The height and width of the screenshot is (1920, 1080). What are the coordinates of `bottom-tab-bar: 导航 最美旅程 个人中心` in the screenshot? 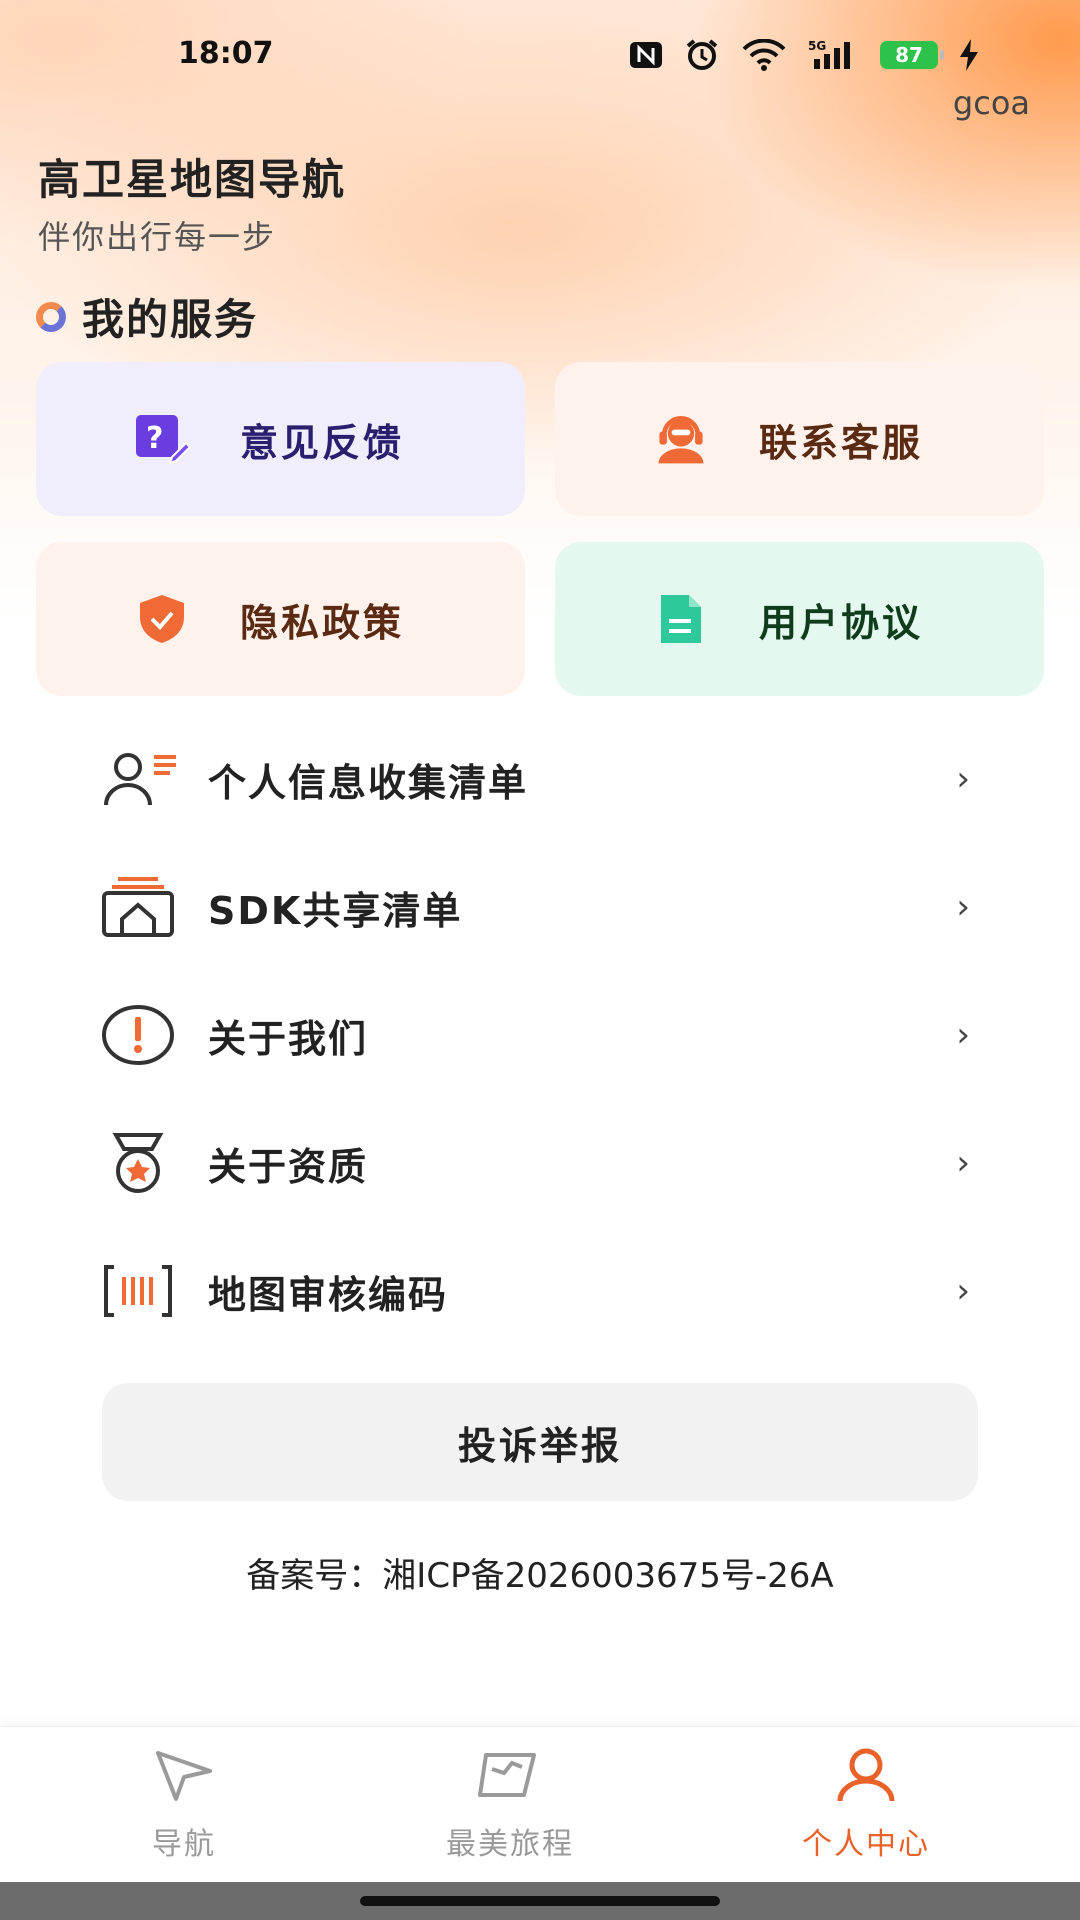 It's located at (540, 1804).